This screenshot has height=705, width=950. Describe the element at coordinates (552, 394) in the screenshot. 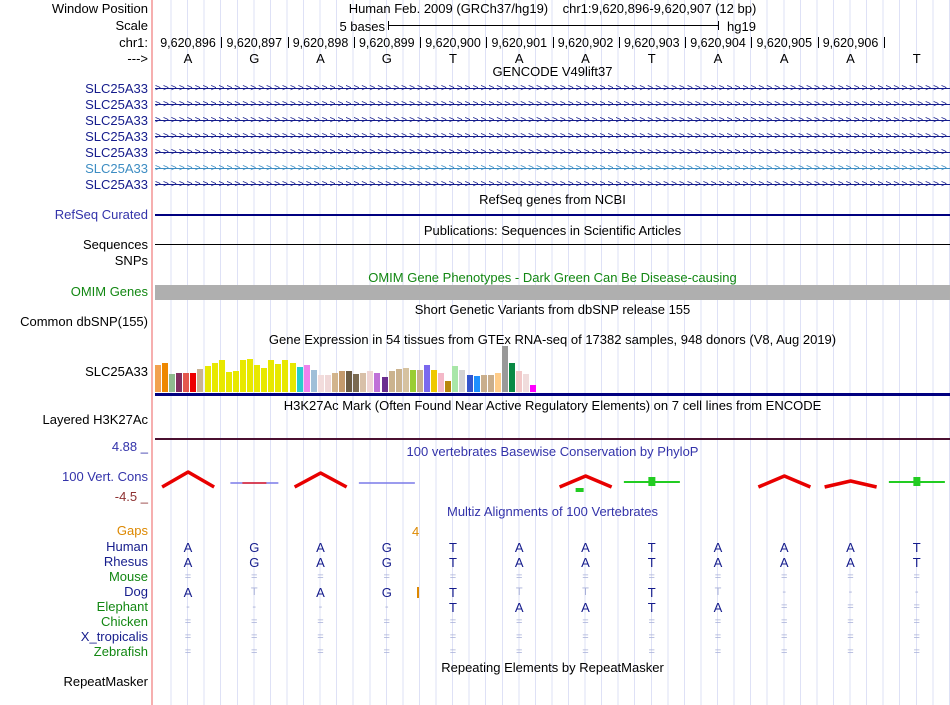

I see `gtex-gene-model-line` at that location.